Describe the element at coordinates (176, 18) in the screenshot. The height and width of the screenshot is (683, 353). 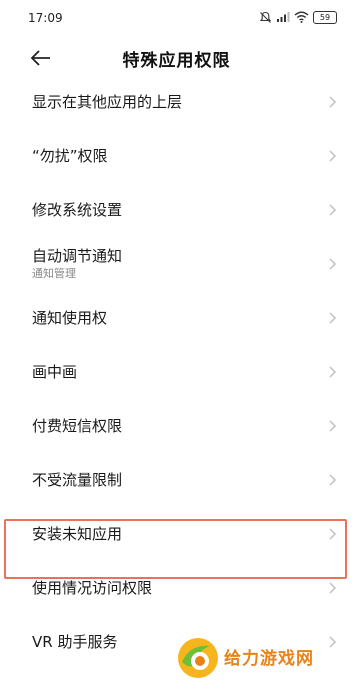
I see `status-bar: 17:09 59` at that location.